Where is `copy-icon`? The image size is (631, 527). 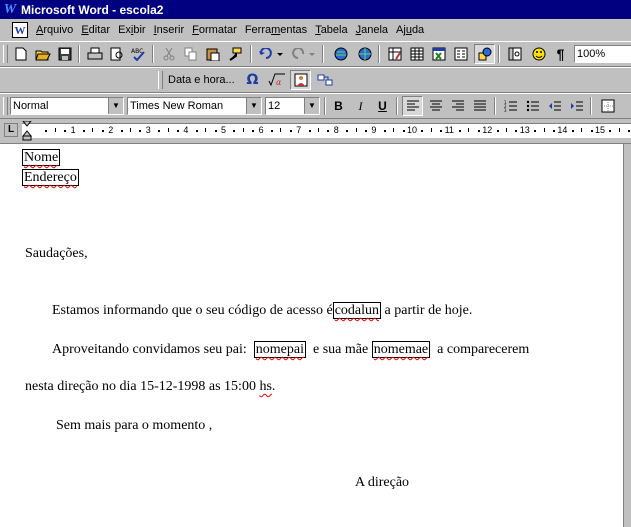
copy-icon is located at coordinates (190, 54).